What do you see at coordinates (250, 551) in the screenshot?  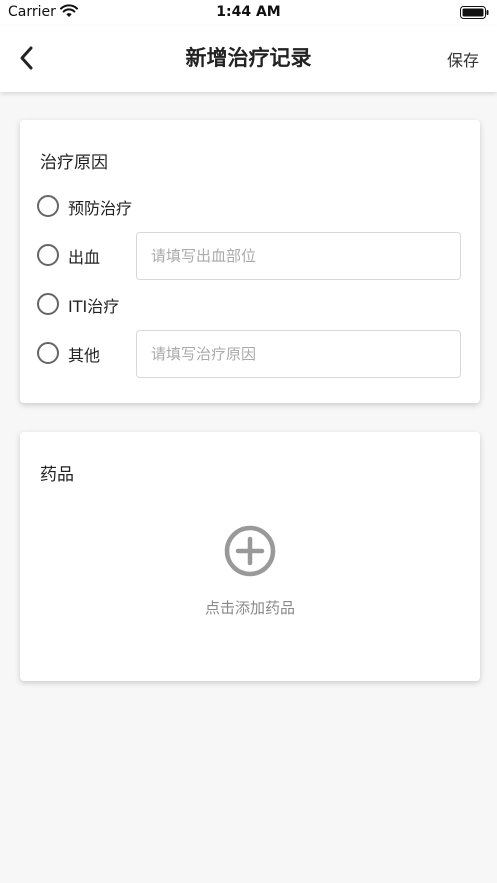 I see `plus-circle-icon` at bounding box center [250, 551].